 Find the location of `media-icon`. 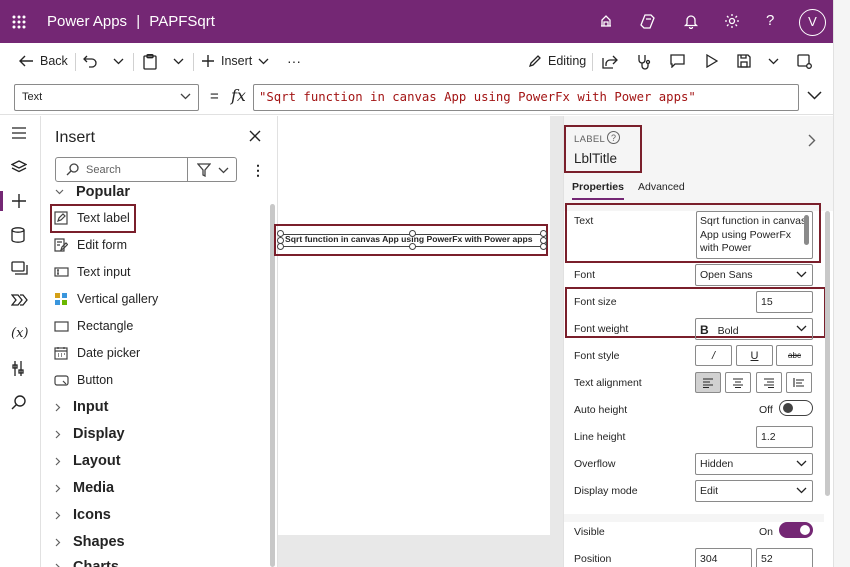

media-icon is located at coordinates (19, 268).